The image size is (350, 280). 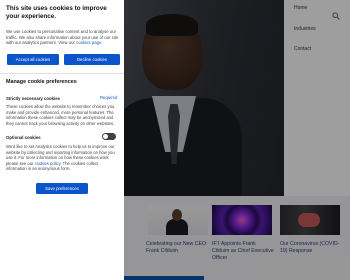 I want to click on required-badge: Required, so click(x=109, y=97).